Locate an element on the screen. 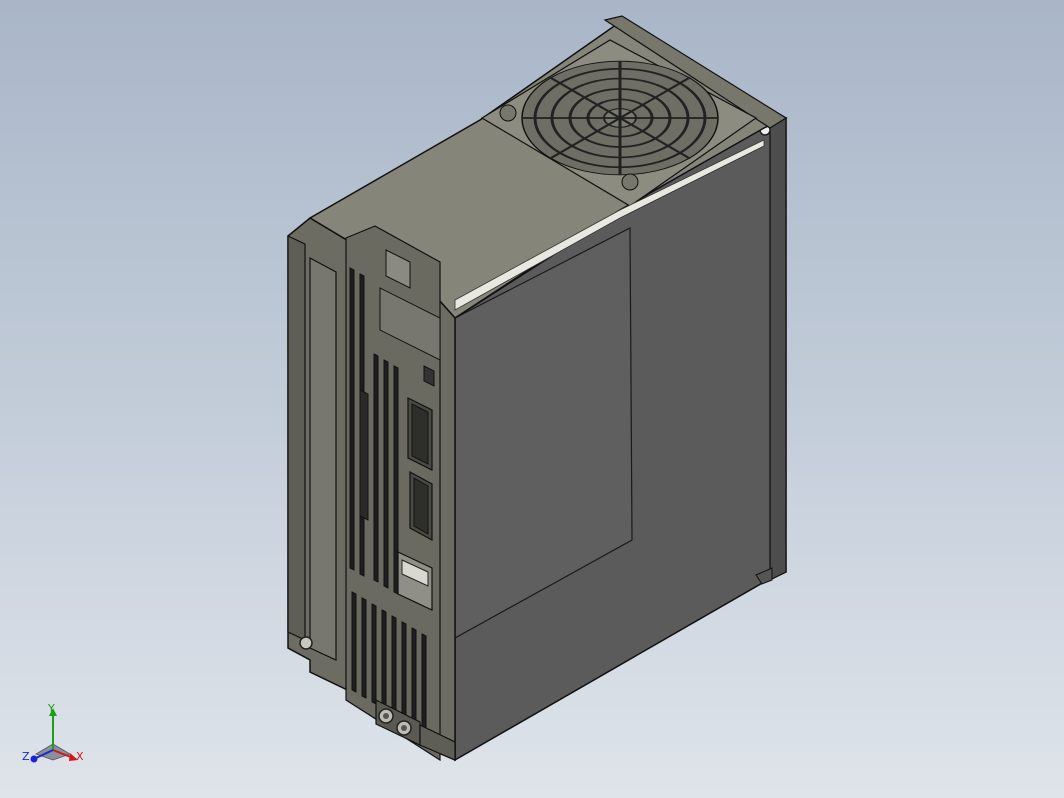  z-axis-arrow is located at coordinates (34, 759).